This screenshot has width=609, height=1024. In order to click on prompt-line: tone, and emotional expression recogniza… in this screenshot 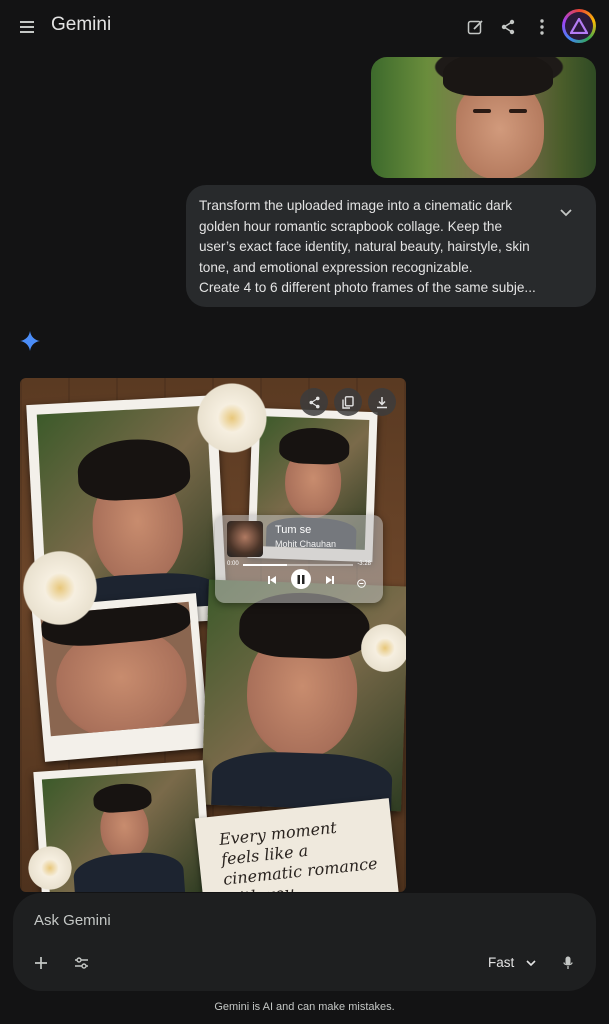, I will do `click(336, 267)`.